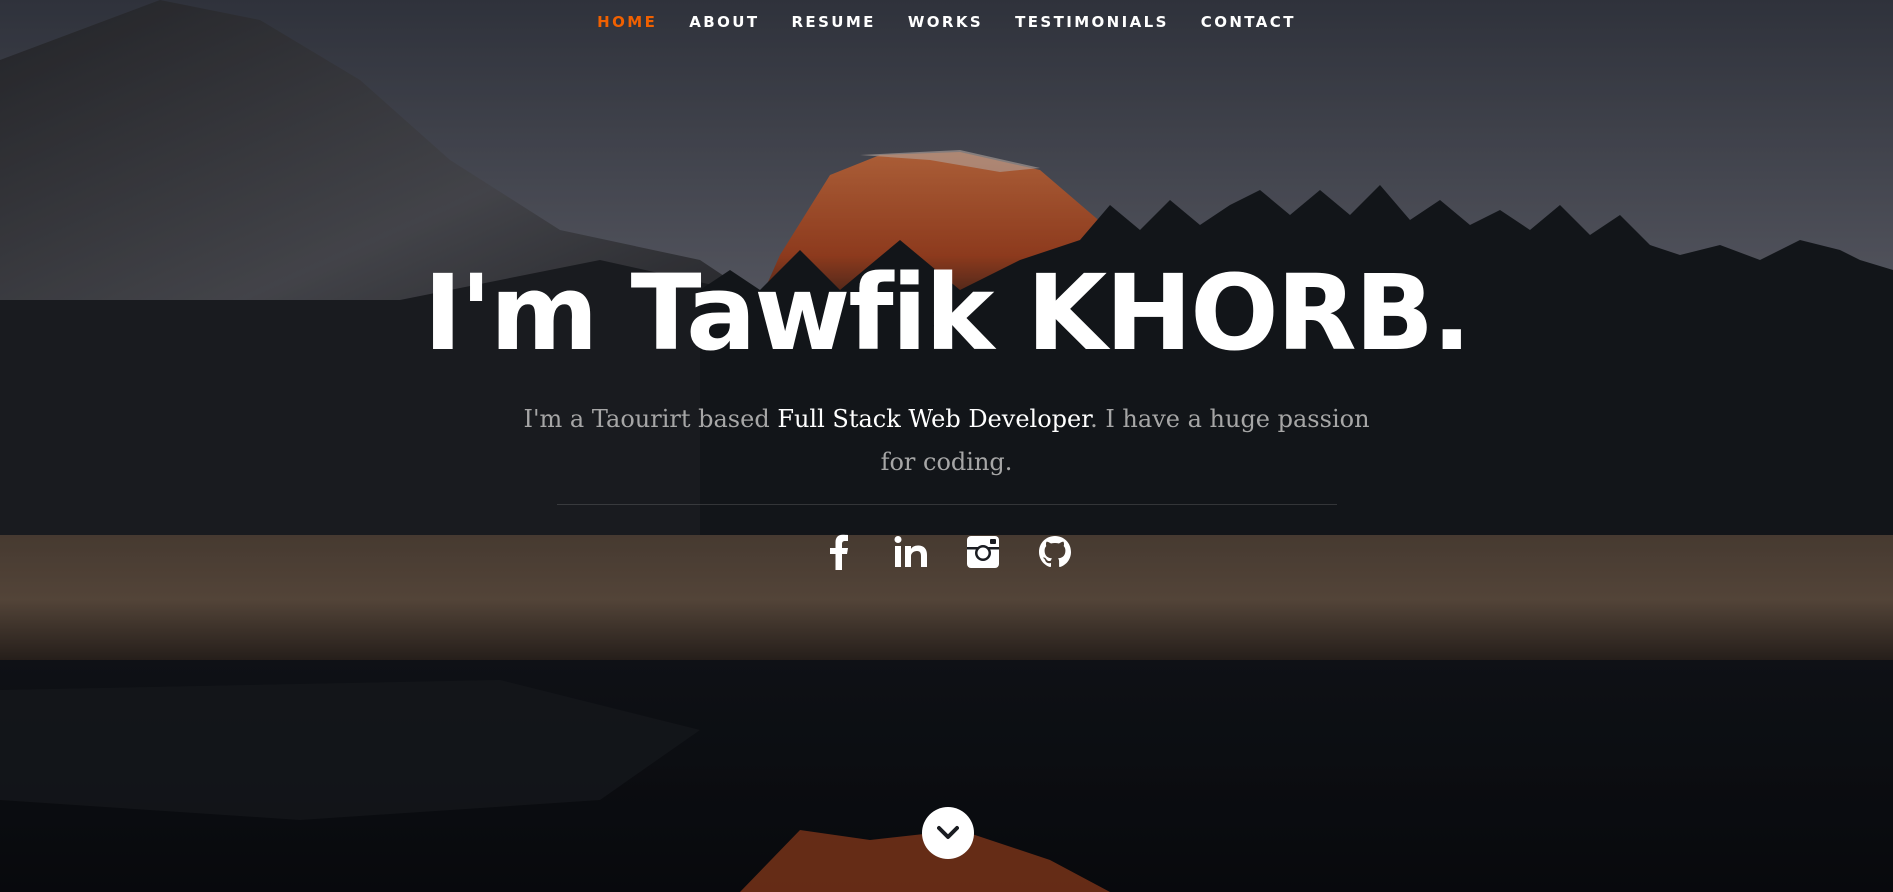  Describe the element at coordinates (1092, 22) in the screenshot. I see `nav-item-testimonials: TESTIMONIALS` at that location.